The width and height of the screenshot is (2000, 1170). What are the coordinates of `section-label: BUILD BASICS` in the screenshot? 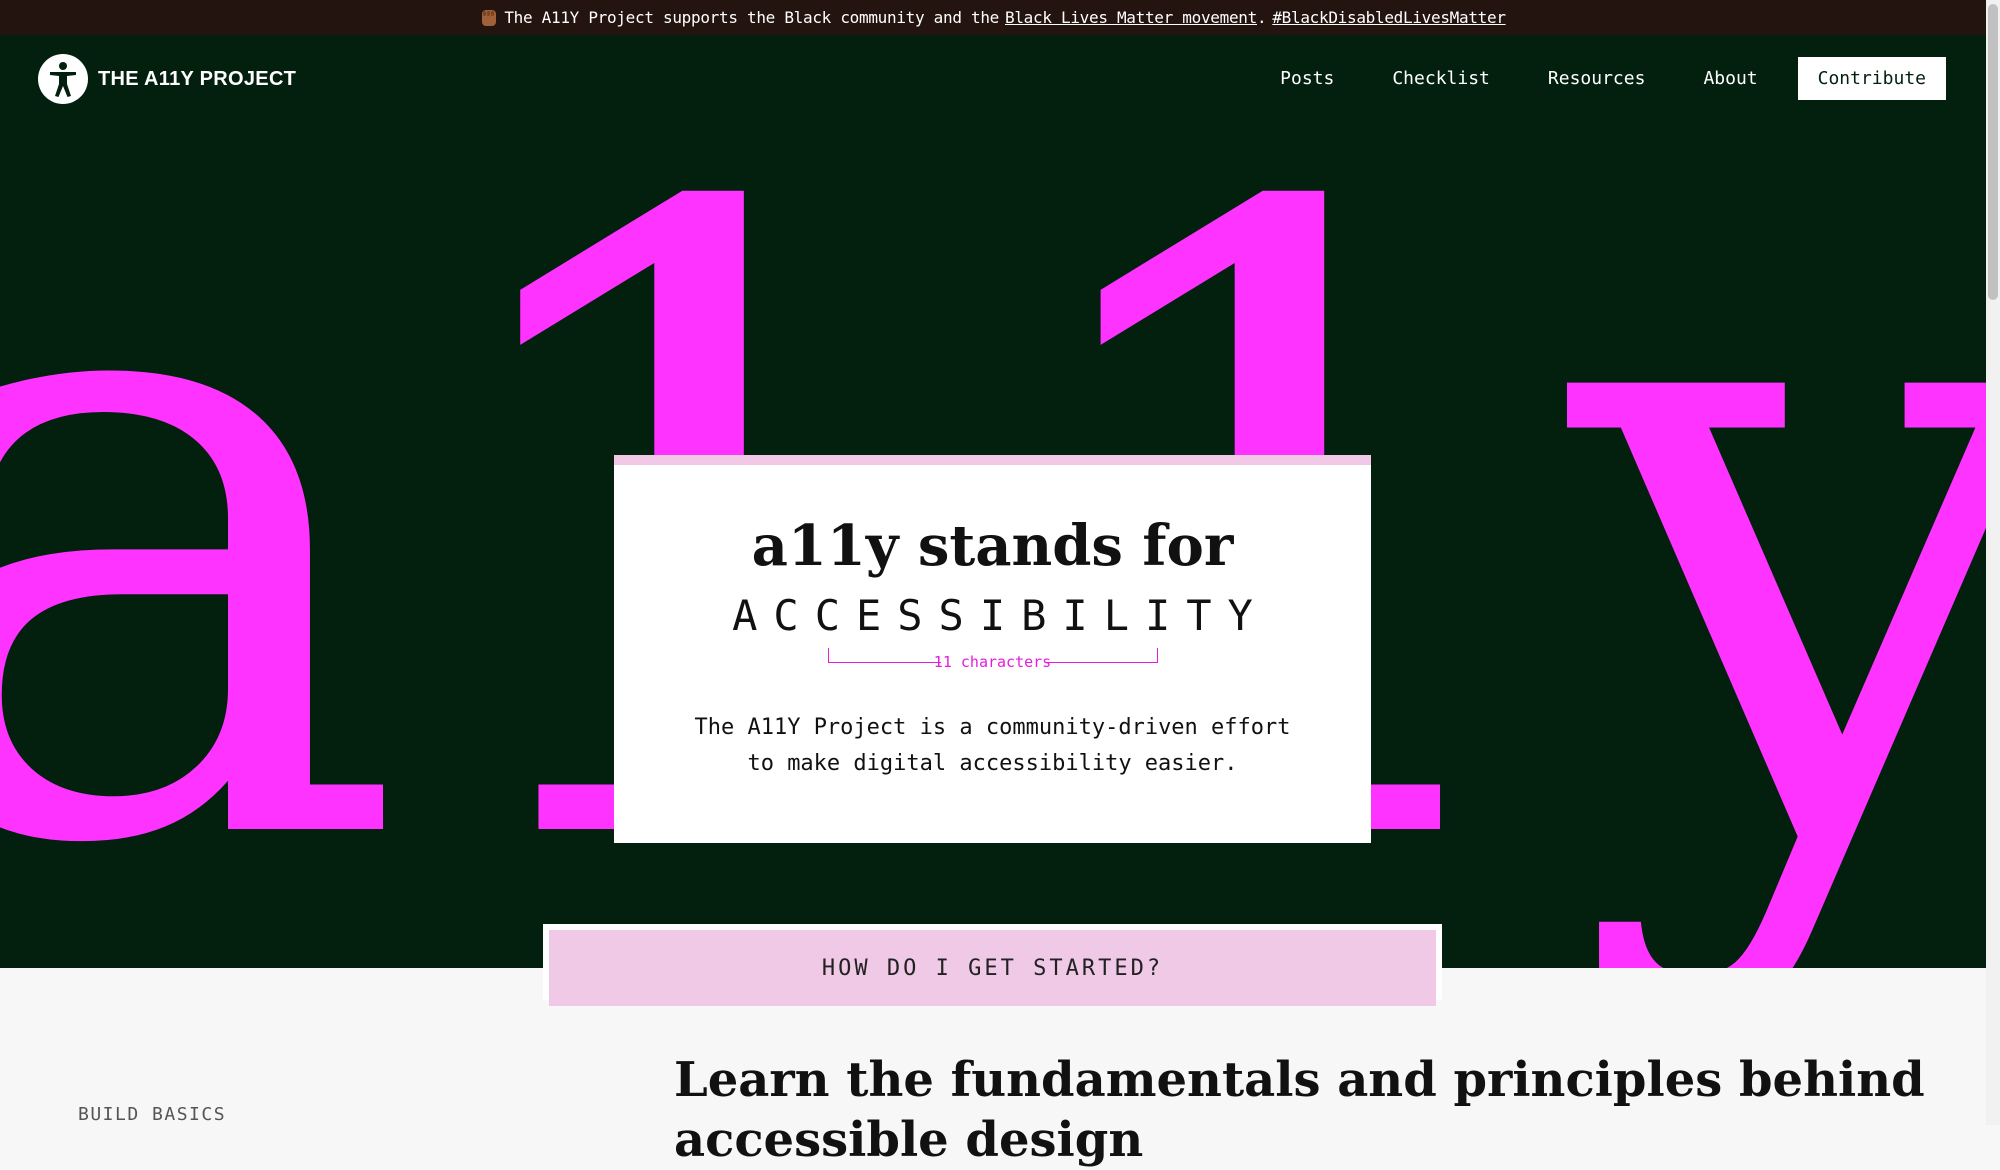 It's located at (152, 1114).